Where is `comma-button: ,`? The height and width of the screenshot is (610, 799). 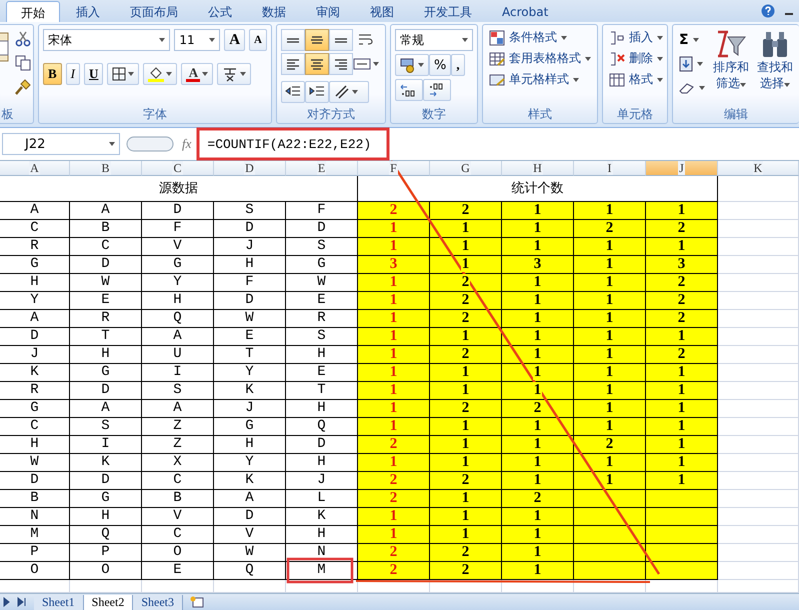
comma-button: , is located at coordinates (458, 65).